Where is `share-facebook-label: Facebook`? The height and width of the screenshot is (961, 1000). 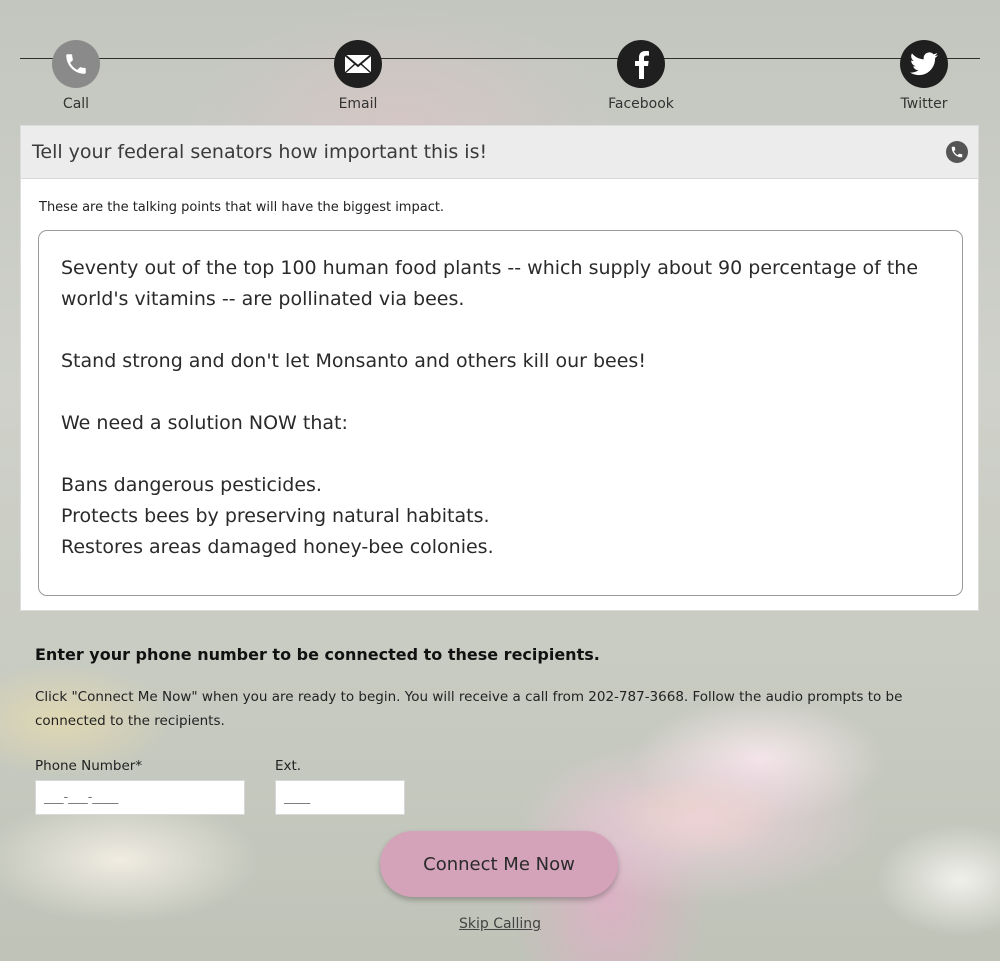 share-facebook-label: Facebook is located at coordinates (641, 104).